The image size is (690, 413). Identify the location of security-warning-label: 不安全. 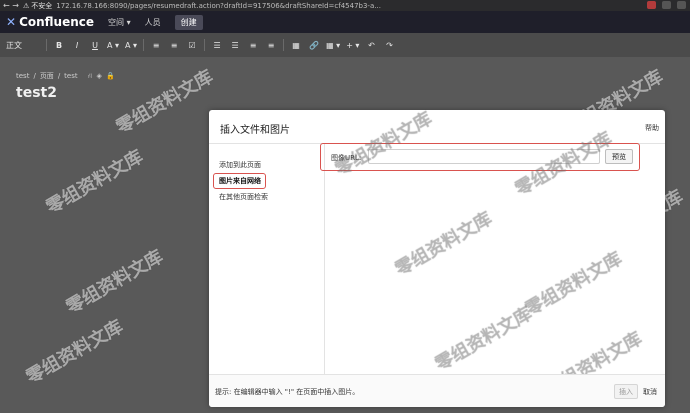
(42, 5).